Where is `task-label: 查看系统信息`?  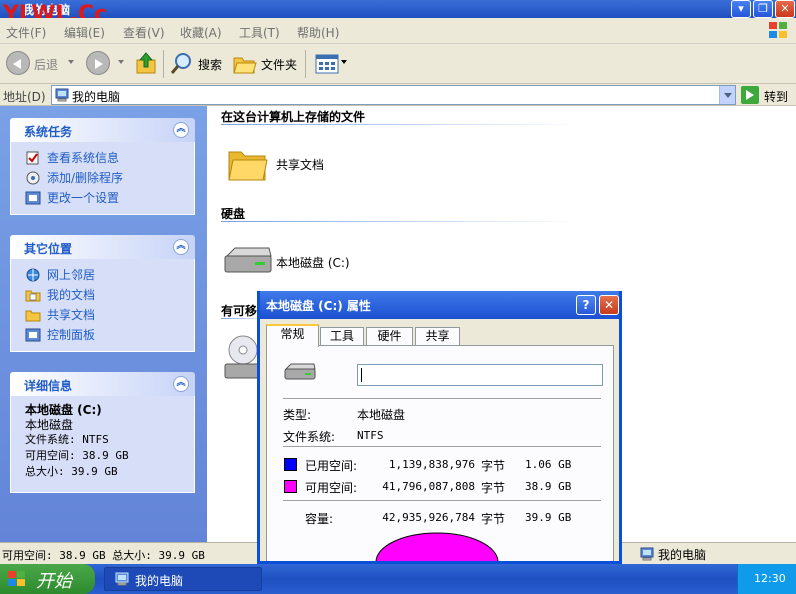
task-label: 查看系统信息 is located at coordinates (83, 158).